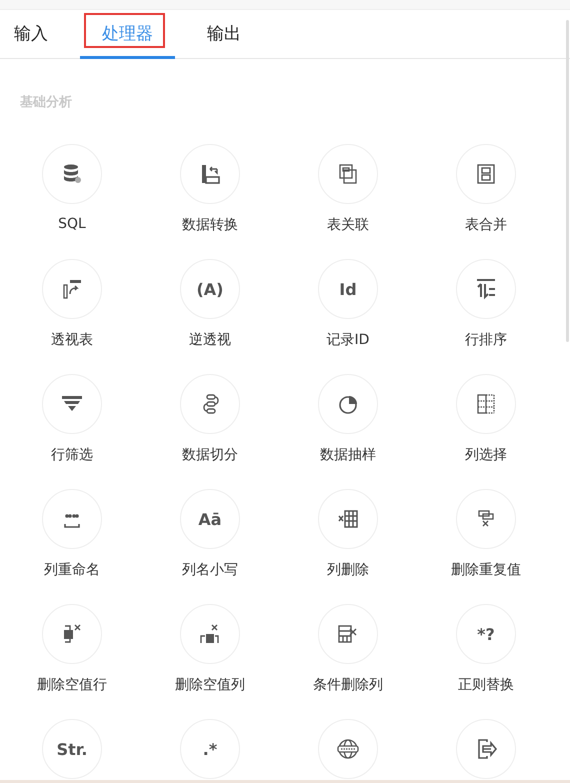 The image size is (570, 783). What do you see at coordinates (348, 174) in the screenshot?
I see `join-icon` at bounding box center [348, 174].